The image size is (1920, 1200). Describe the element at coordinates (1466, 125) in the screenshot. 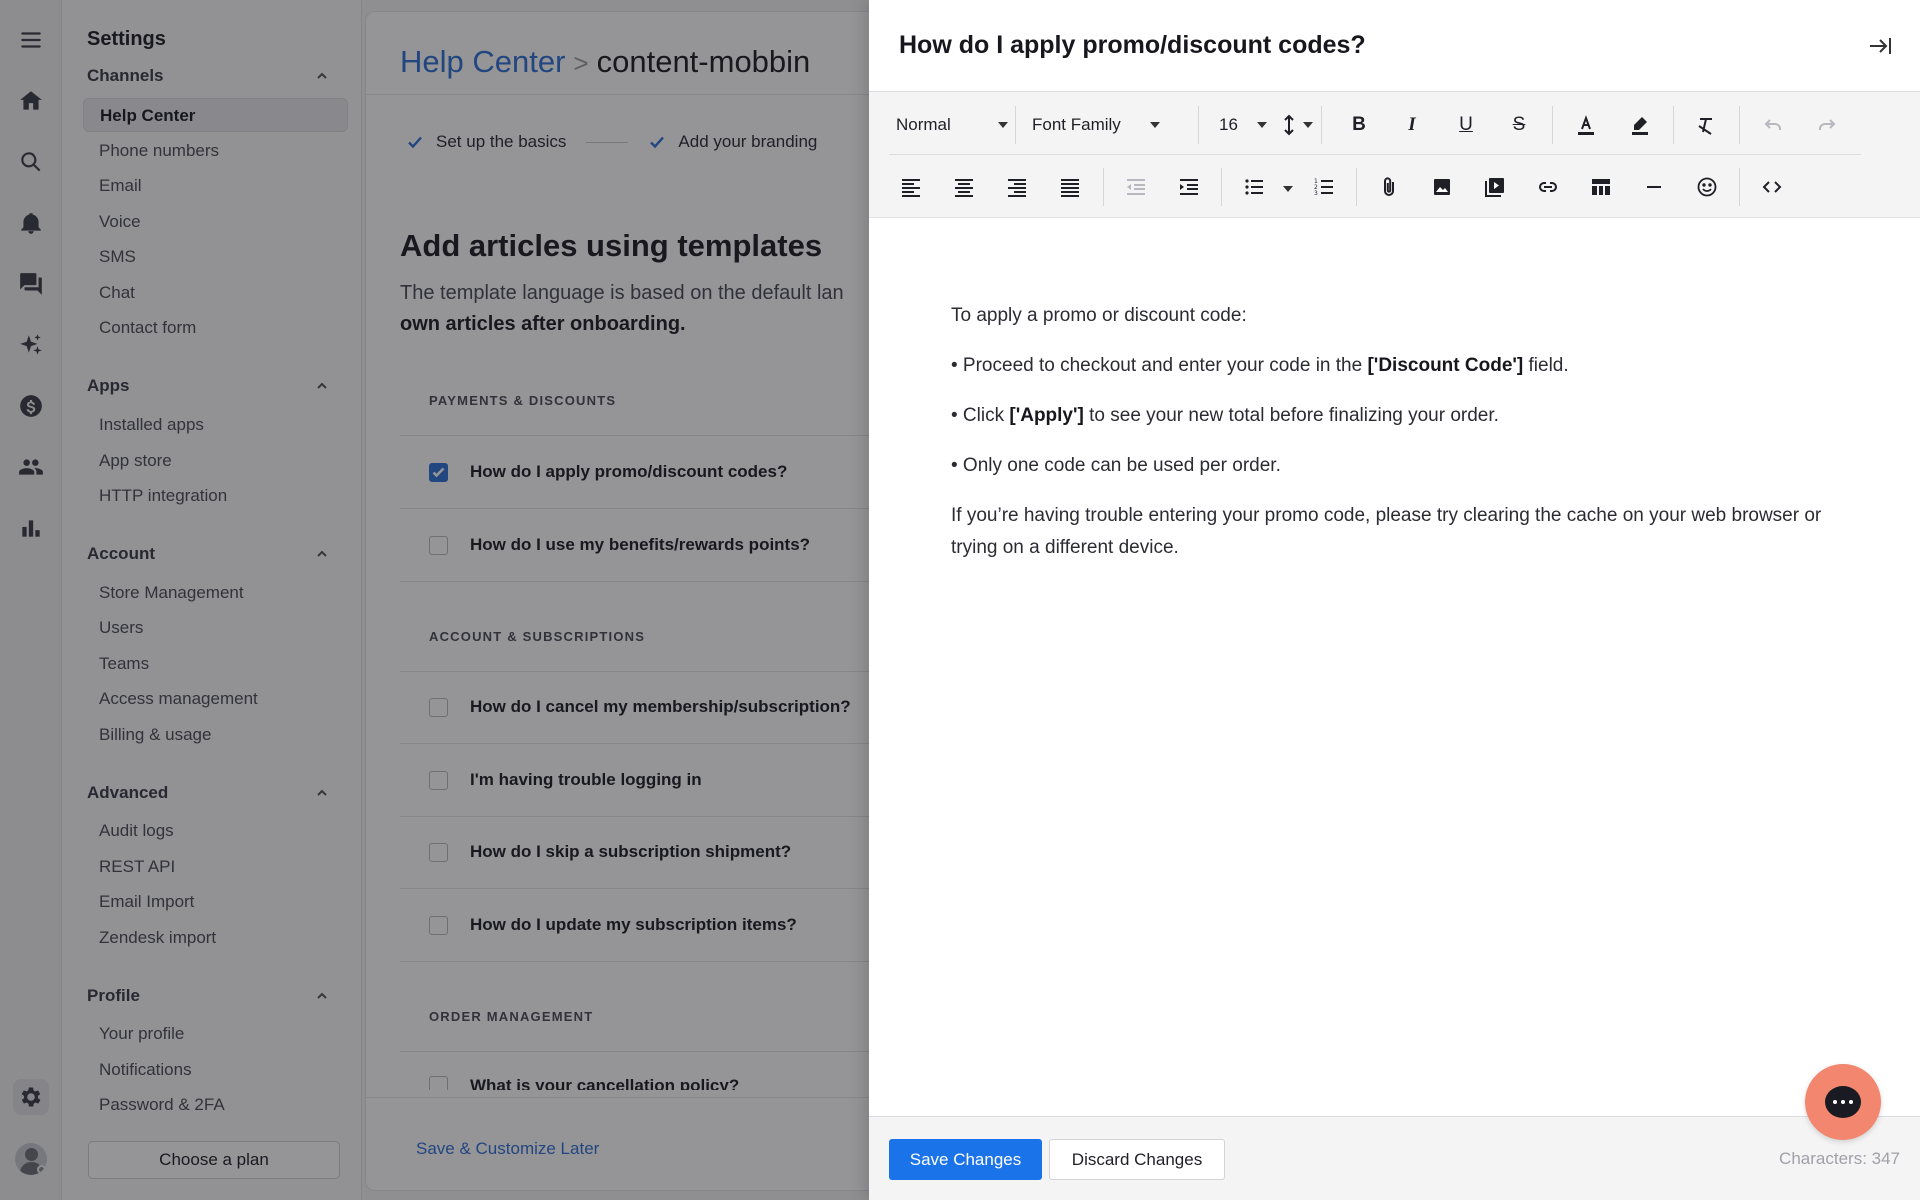

I see `underline-icon: U` at that location.